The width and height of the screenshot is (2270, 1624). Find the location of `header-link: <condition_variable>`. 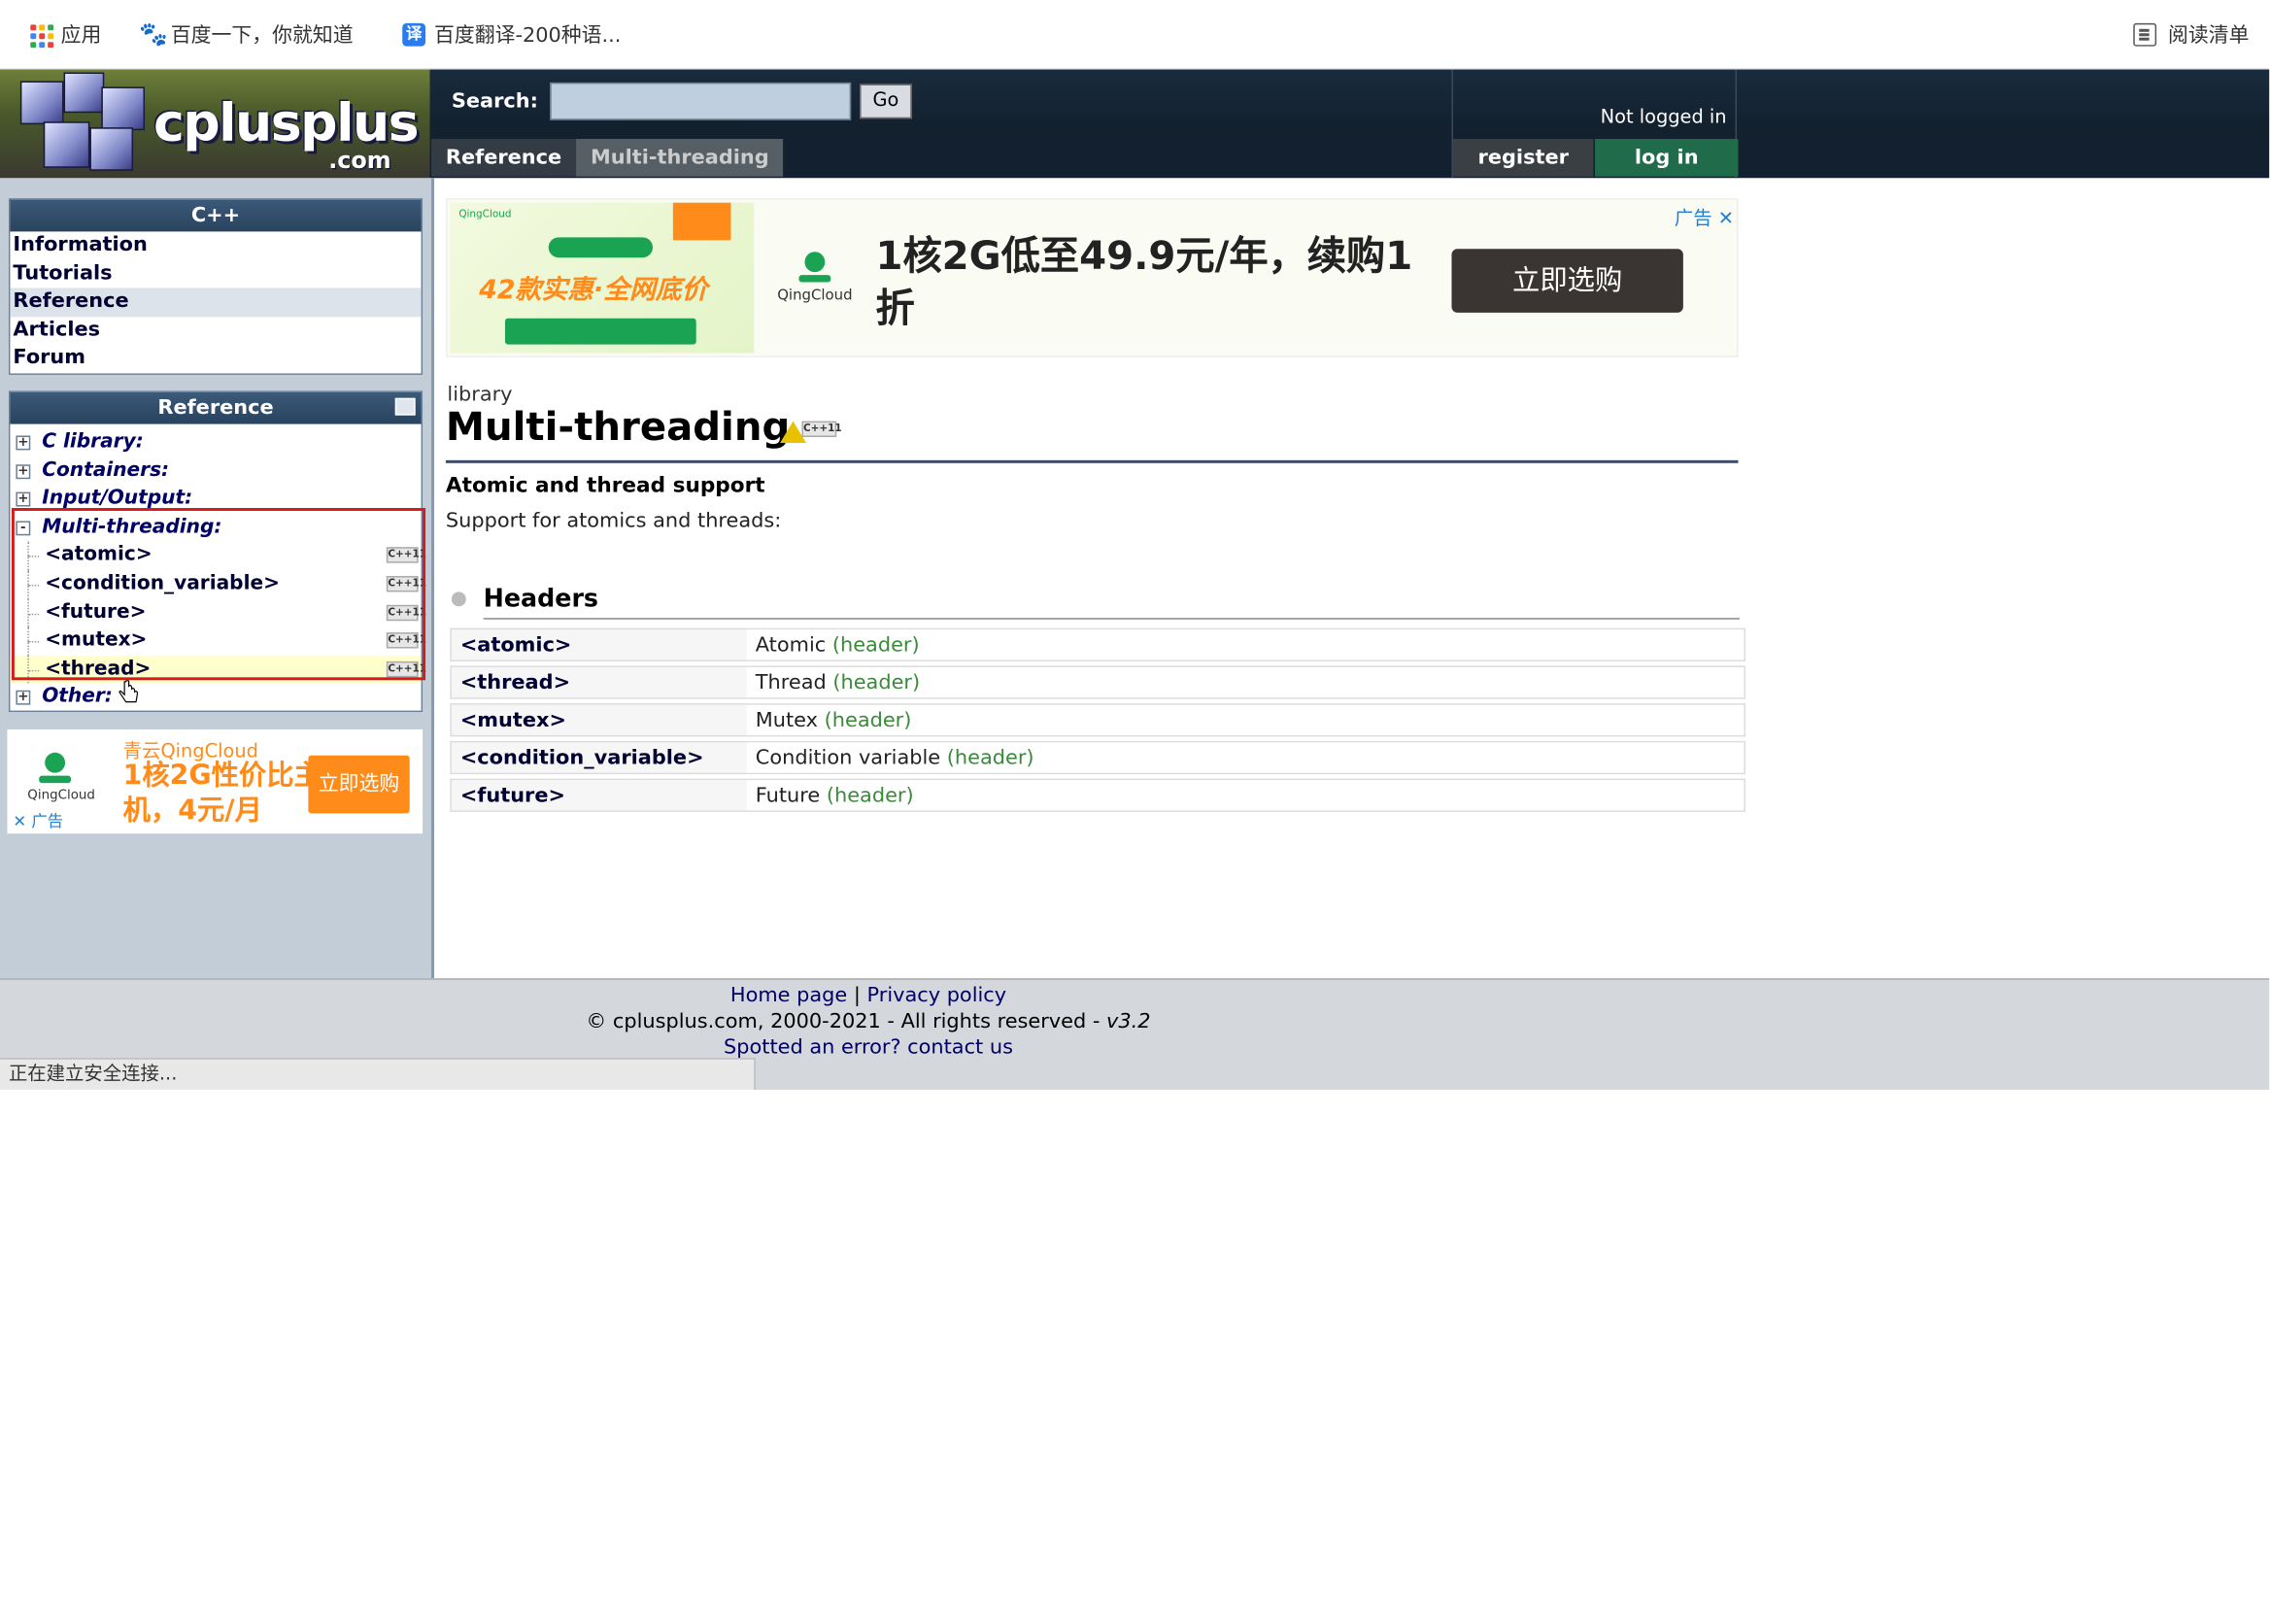

header-link: <condition_variable> is located at coordinates (598, 757).